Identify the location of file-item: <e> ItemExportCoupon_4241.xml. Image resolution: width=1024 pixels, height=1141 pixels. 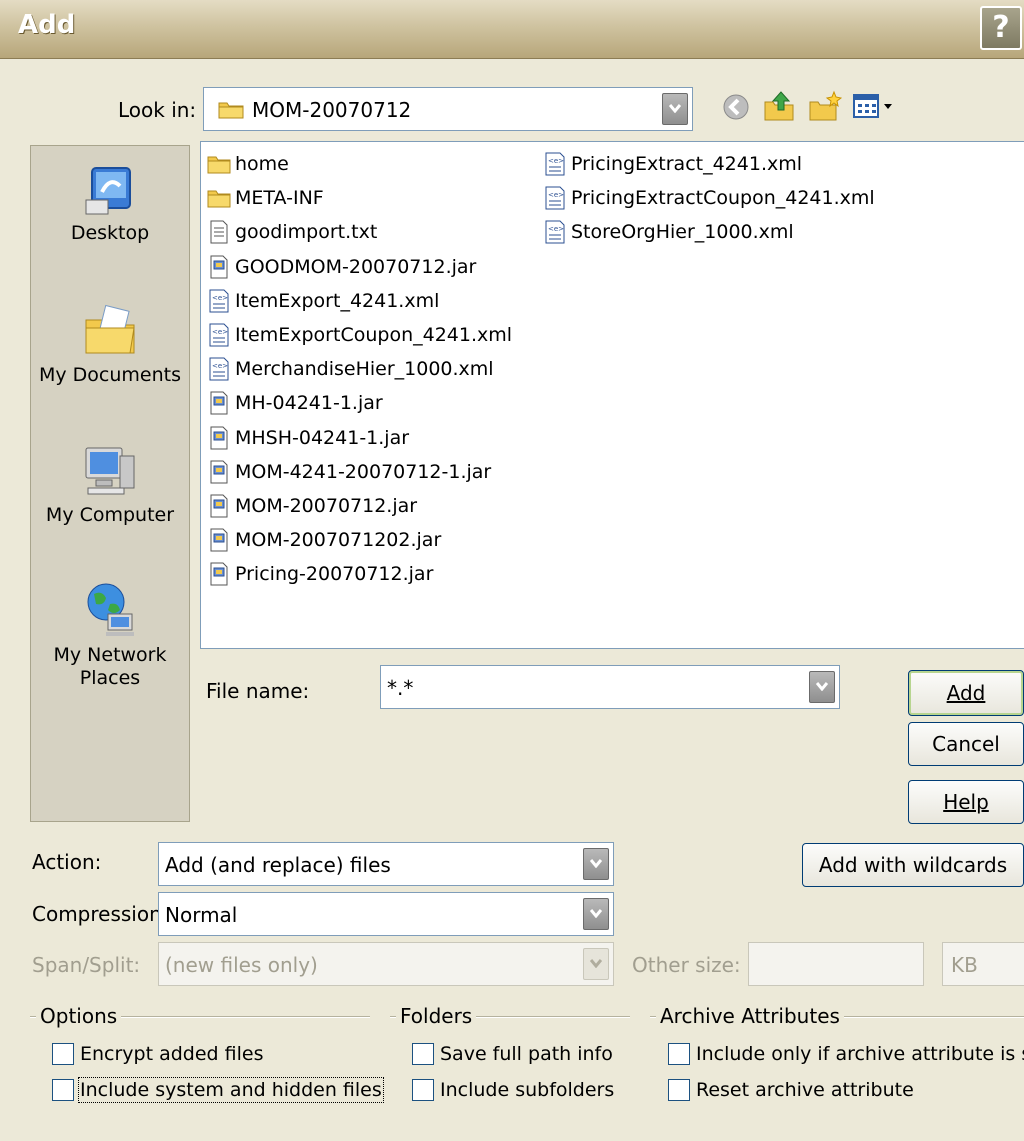
(359, 335).